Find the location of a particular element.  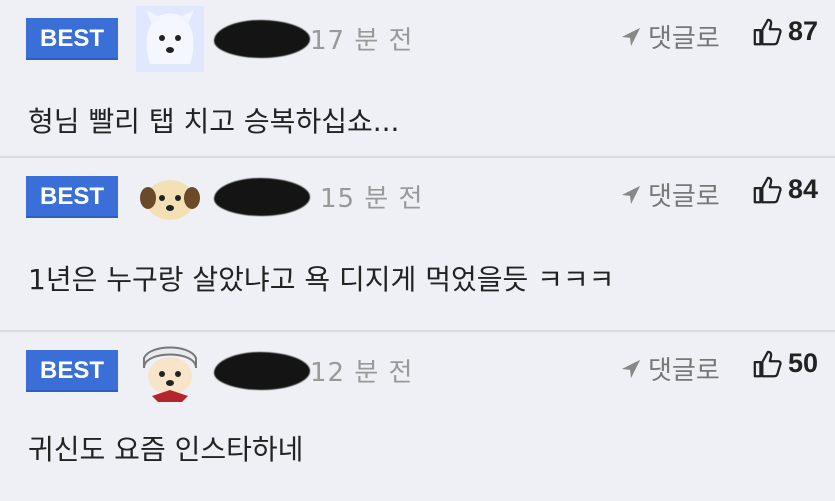

like-count: 84 is located at coordinates (803, 189).